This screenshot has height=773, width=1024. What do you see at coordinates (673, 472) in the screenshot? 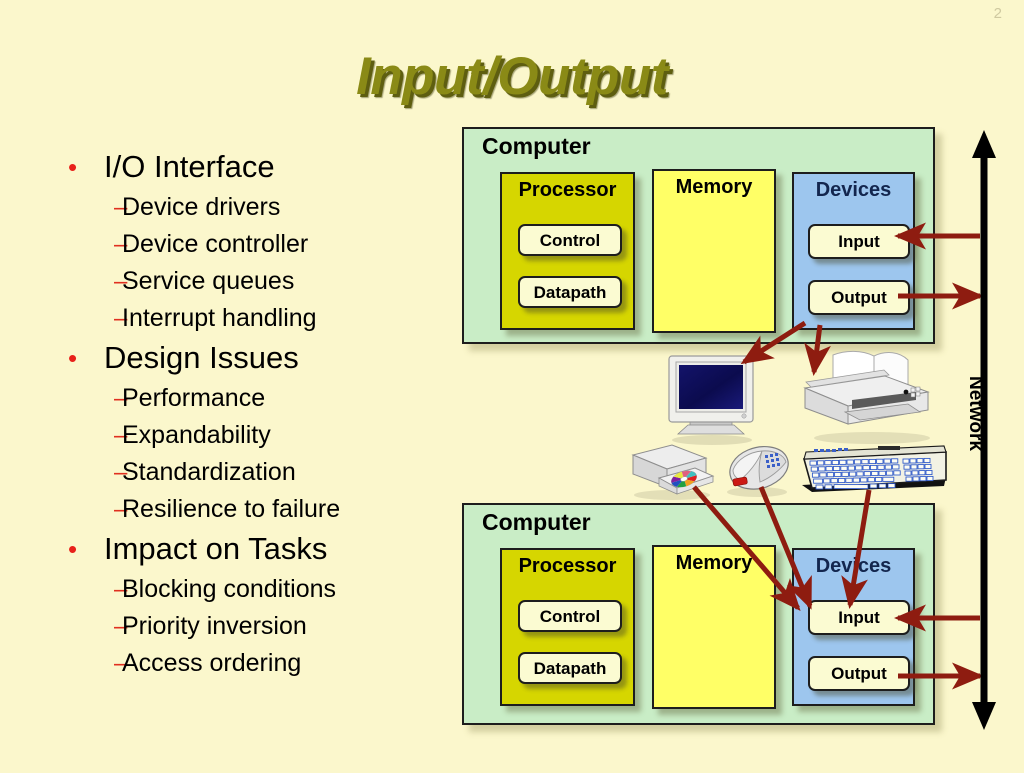
I see `disk-drive-icon` at bounding box center [673, 472].